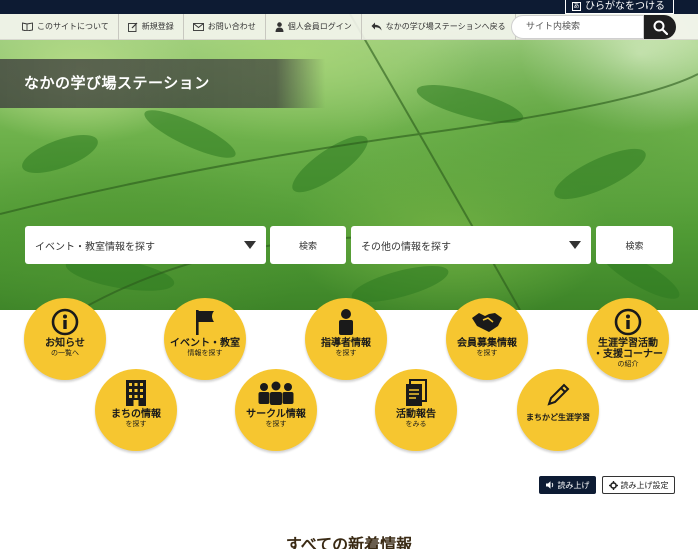 Image resolution: width=698 pixels, height=549 pixels. I want to click on flag-icon, so click(205, 322).